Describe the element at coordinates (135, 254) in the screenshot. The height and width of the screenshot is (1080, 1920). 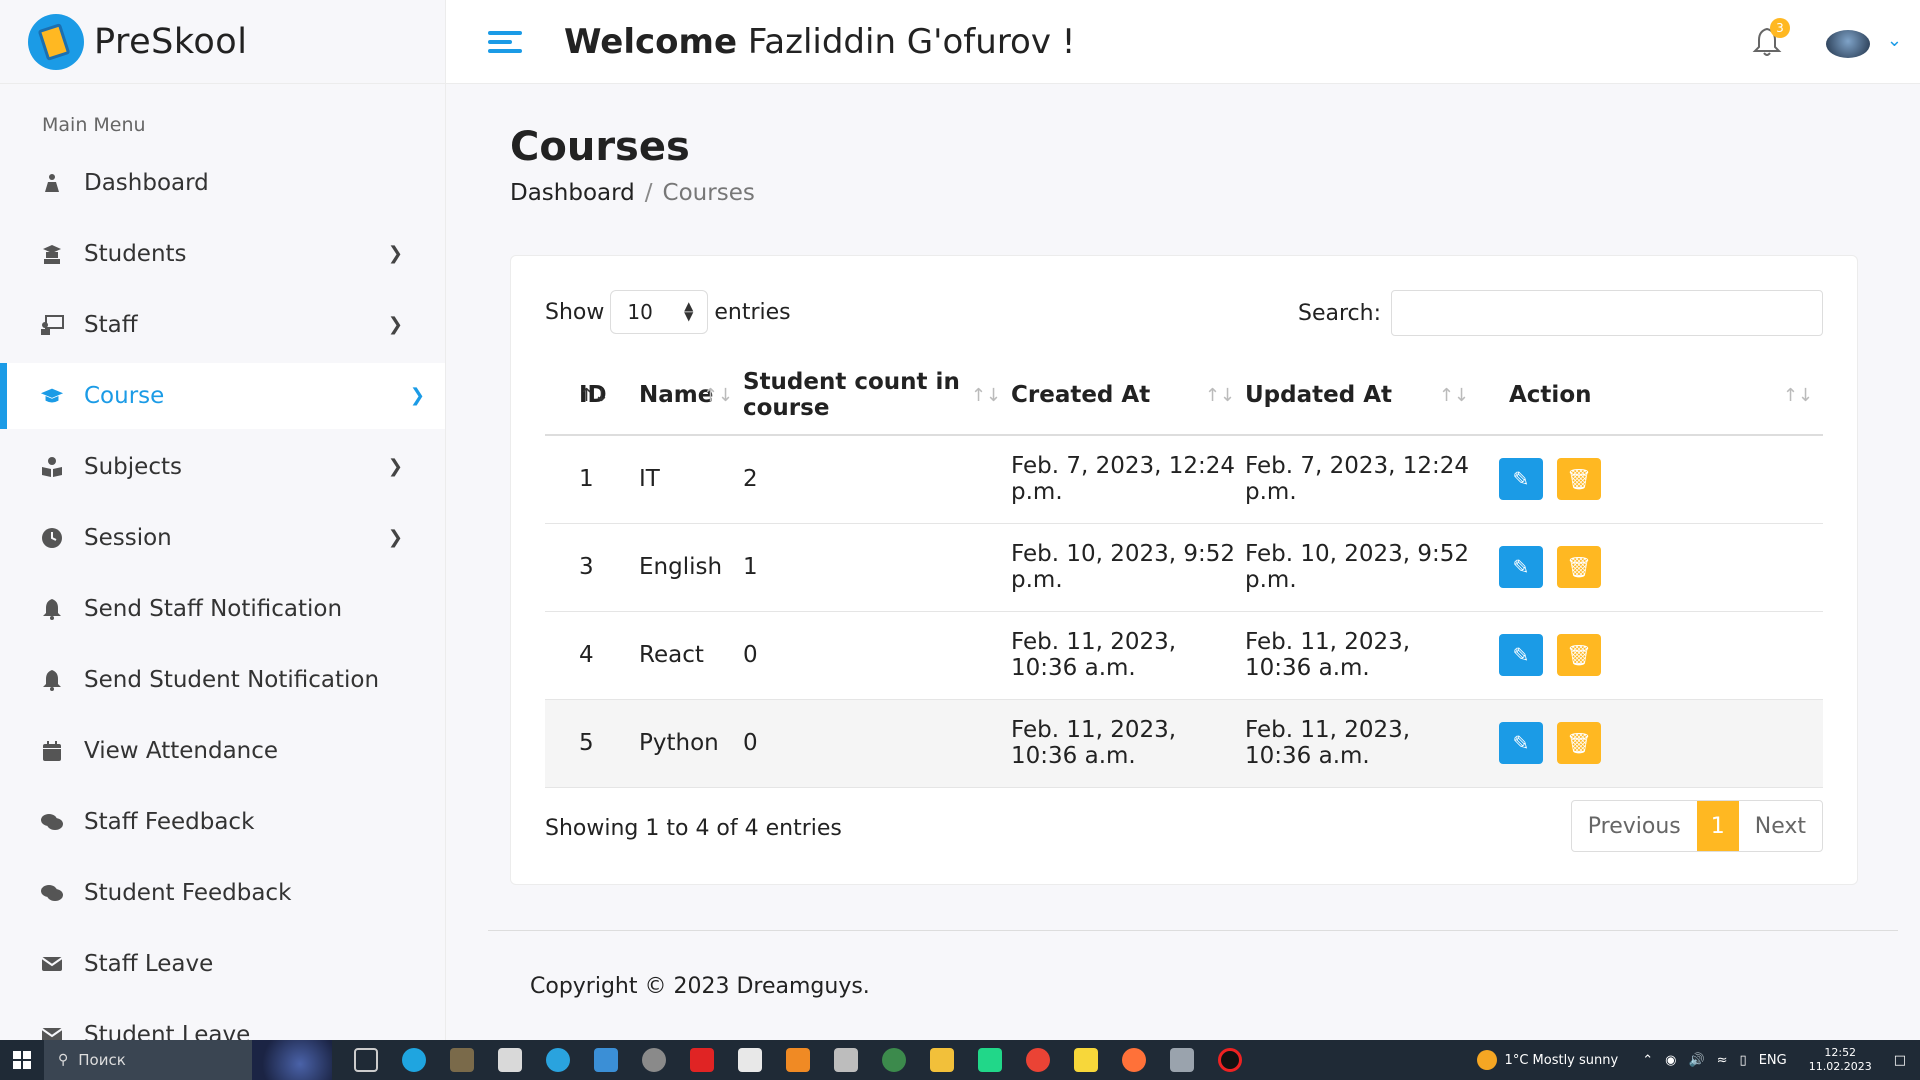
I see `sidebar-item-label: Students` at that location.